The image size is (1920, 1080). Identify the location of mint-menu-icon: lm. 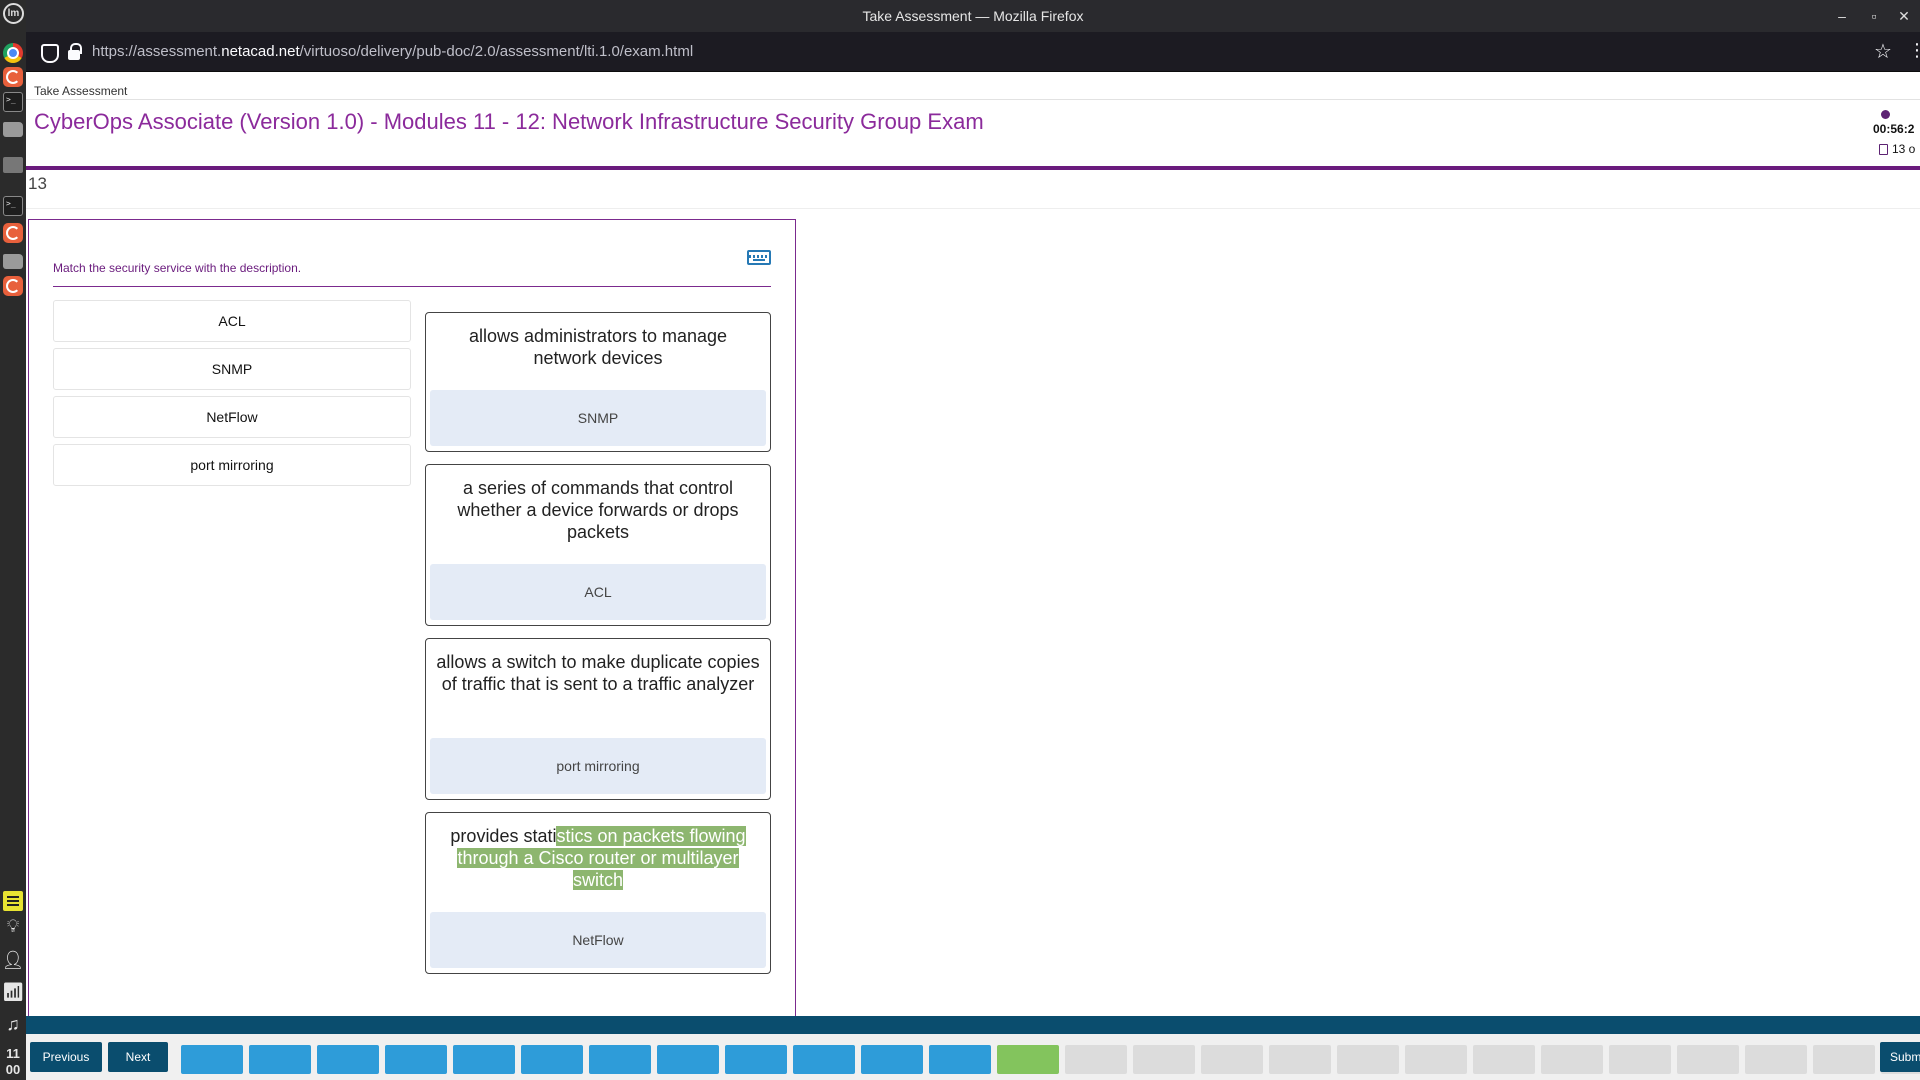
(13, 13).